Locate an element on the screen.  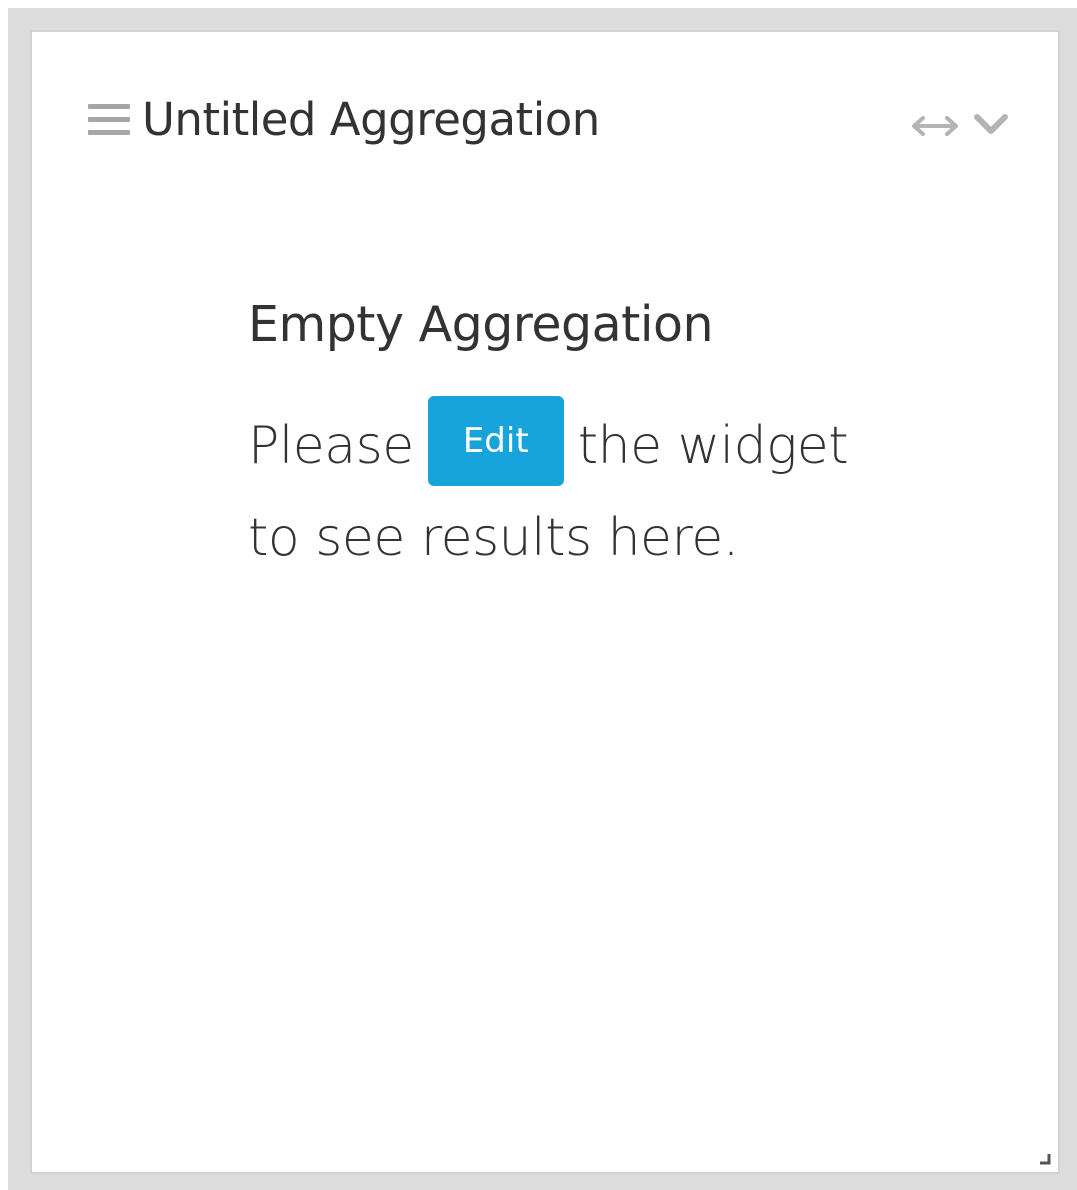
edit-button: Edit is located at coordinates (495, 441).